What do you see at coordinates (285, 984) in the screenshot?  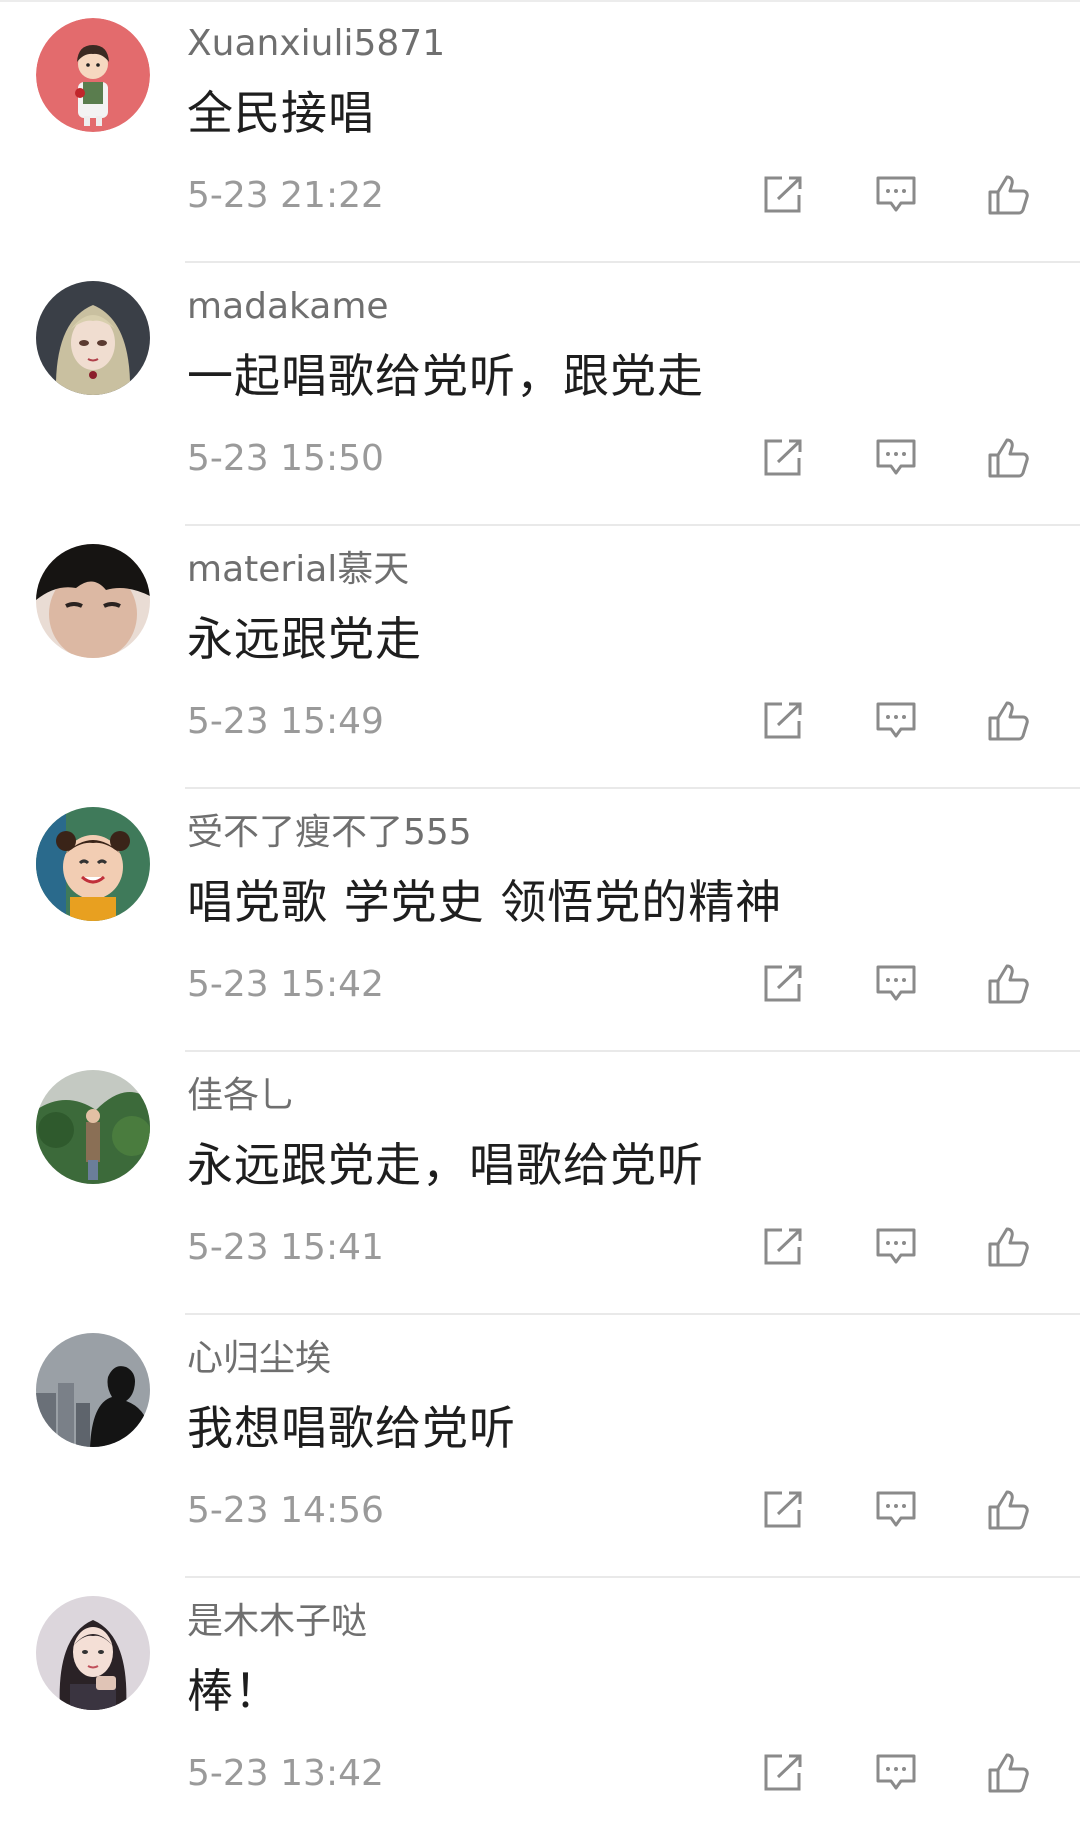 I see `timestamp: 5-23 15:42` at bounding box center [285, 984].